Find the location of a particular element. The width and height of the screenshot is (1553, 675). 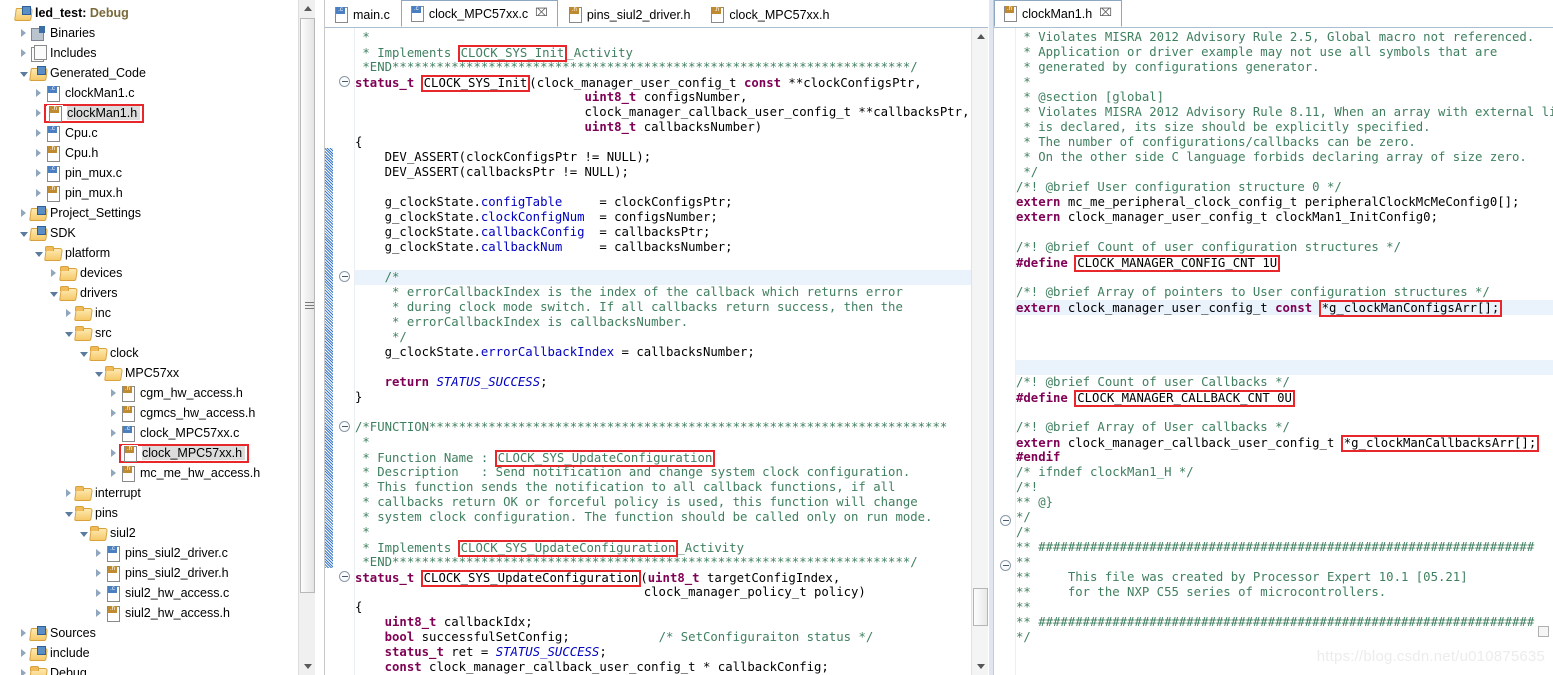

tree-item-src: src is located at coordinates (148, 333).